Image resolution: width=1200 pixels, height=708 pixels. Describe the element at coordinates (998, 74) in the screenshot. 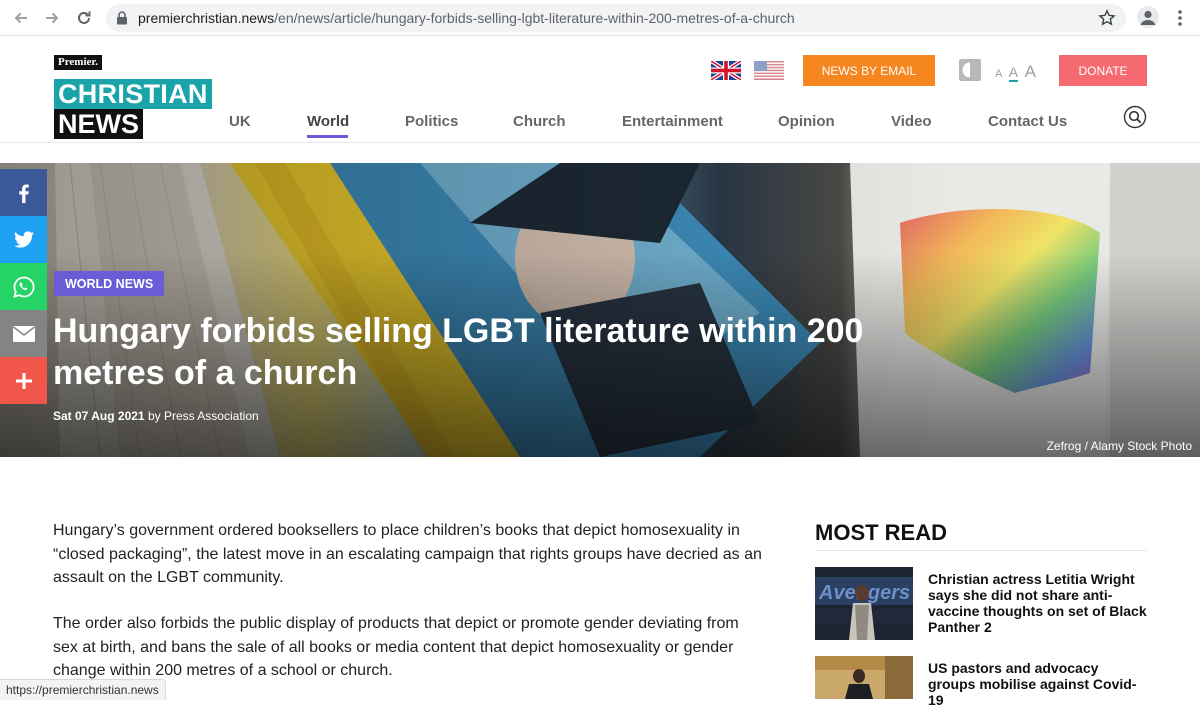

I see `font-size-small: A` at that location.